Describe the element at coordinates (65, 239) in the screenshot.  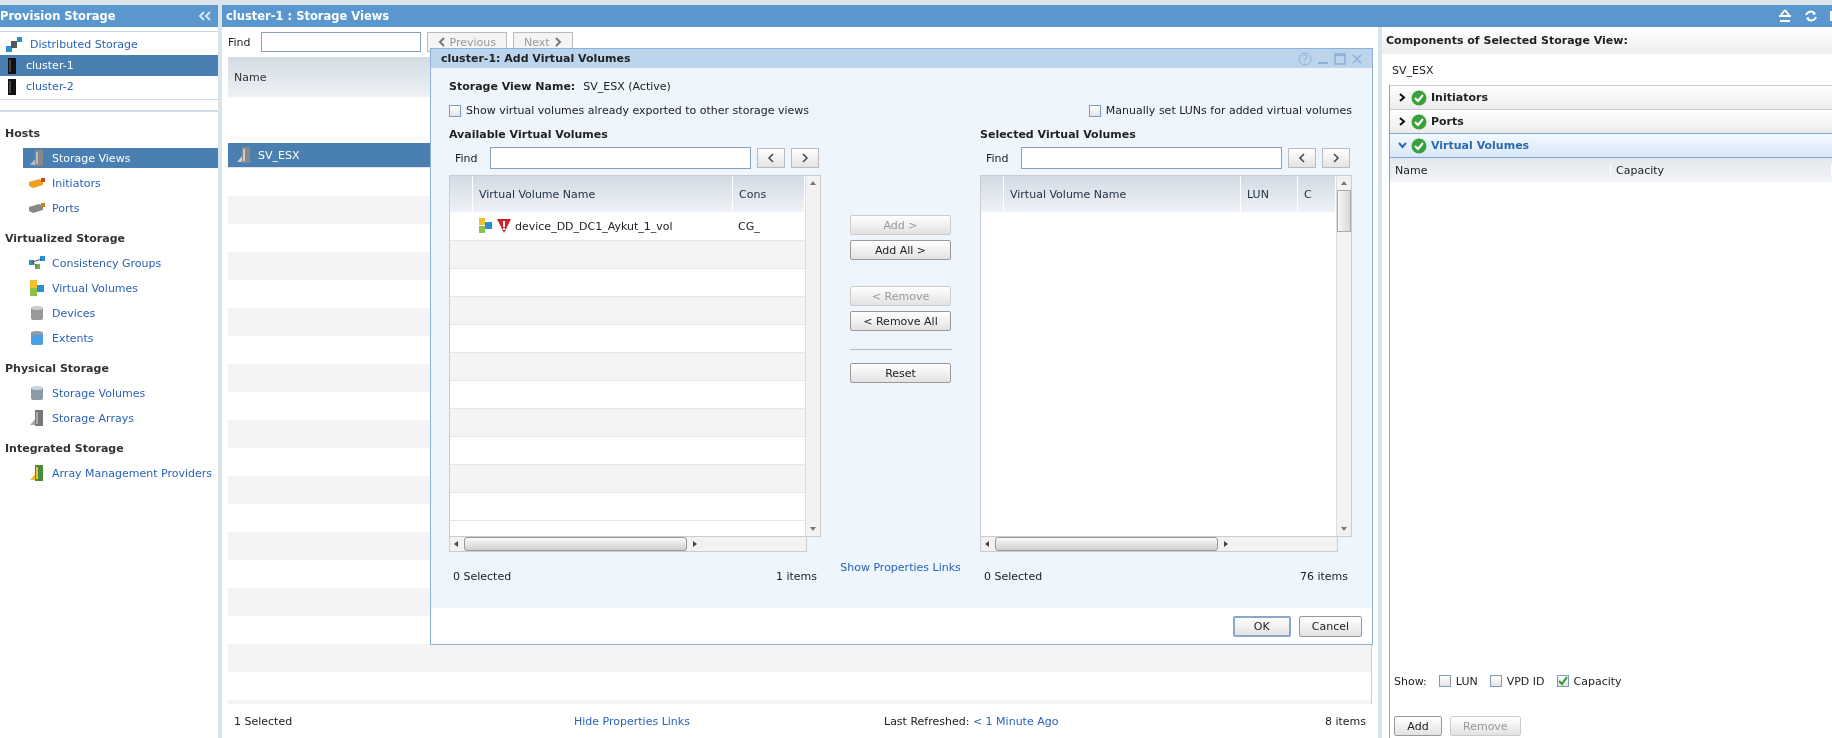
I see `section-heading: Virtualized Storage` at that location.